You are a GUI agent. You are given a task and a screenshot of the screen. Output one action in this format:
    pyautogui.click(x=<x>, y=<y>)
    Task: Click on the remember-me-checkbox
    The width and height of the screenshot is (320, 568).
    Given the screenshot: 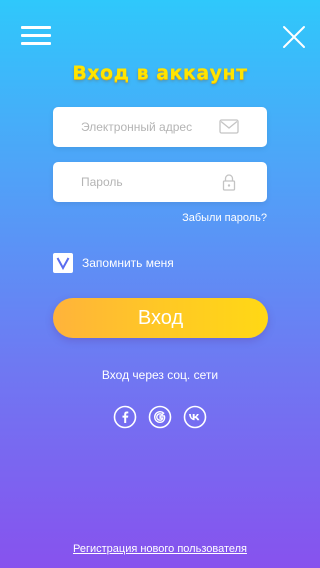 What is the action you would take?
    pyautogui.click(x=63, y=263)
    